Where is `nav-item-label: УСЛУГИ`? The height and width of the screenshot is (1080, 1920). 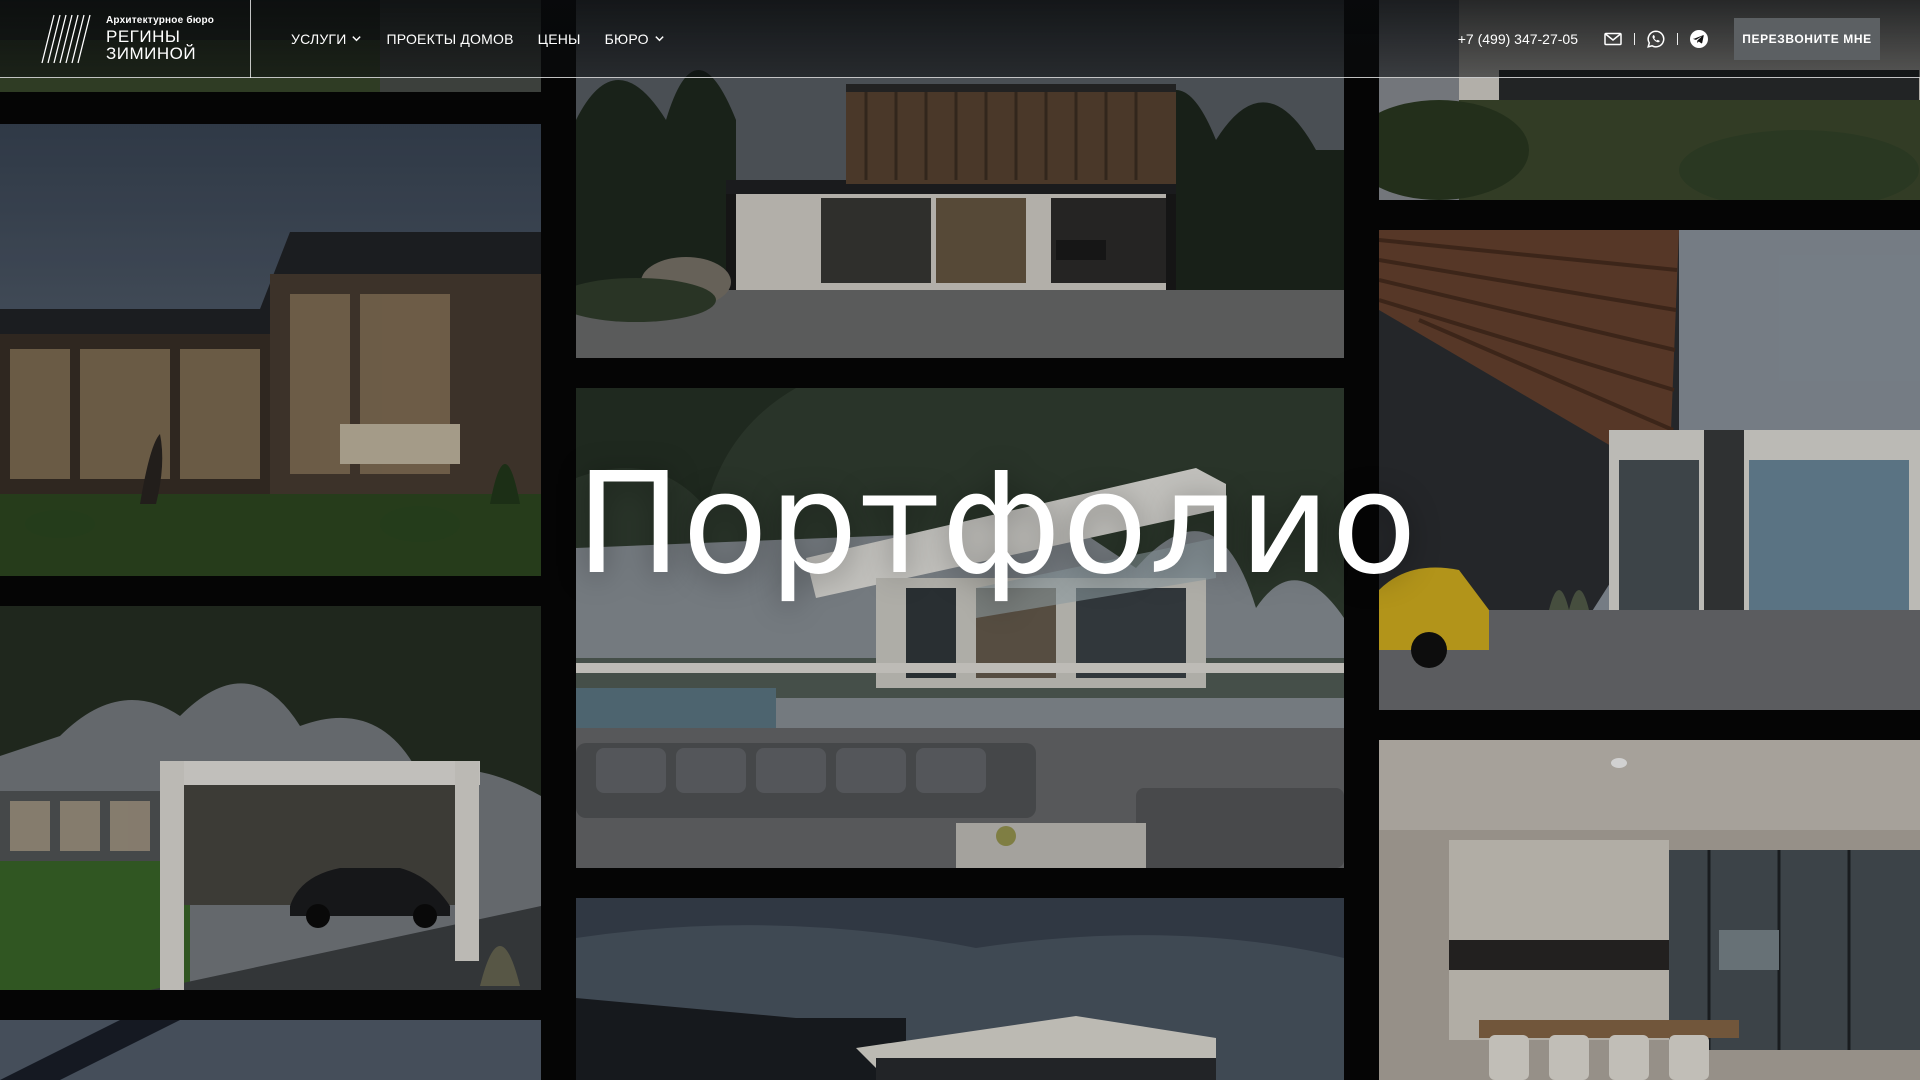 nav-item-label: УСЛУГИ is located at coordinates (319, 38).